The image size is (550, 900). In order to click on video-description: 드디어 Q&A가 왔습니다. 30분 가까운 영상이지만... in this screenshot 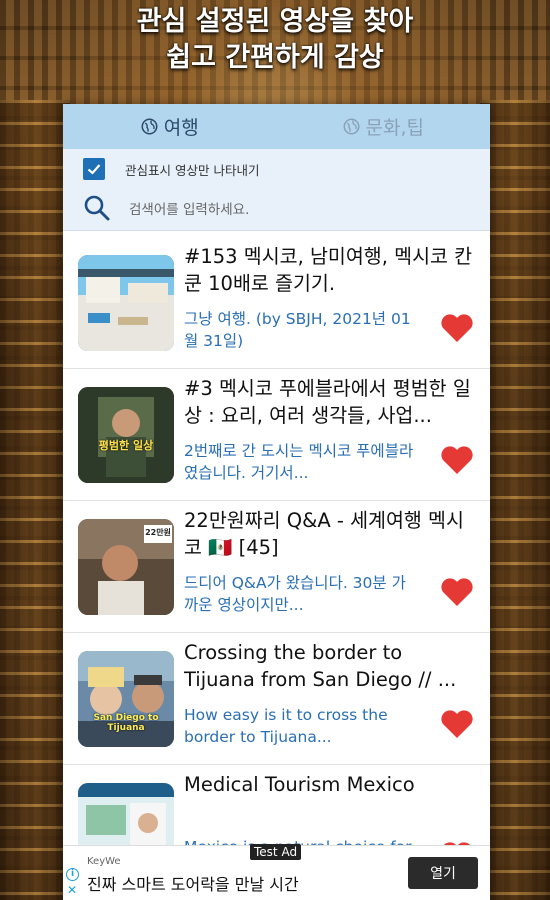, I will do `click(295, 593)`.